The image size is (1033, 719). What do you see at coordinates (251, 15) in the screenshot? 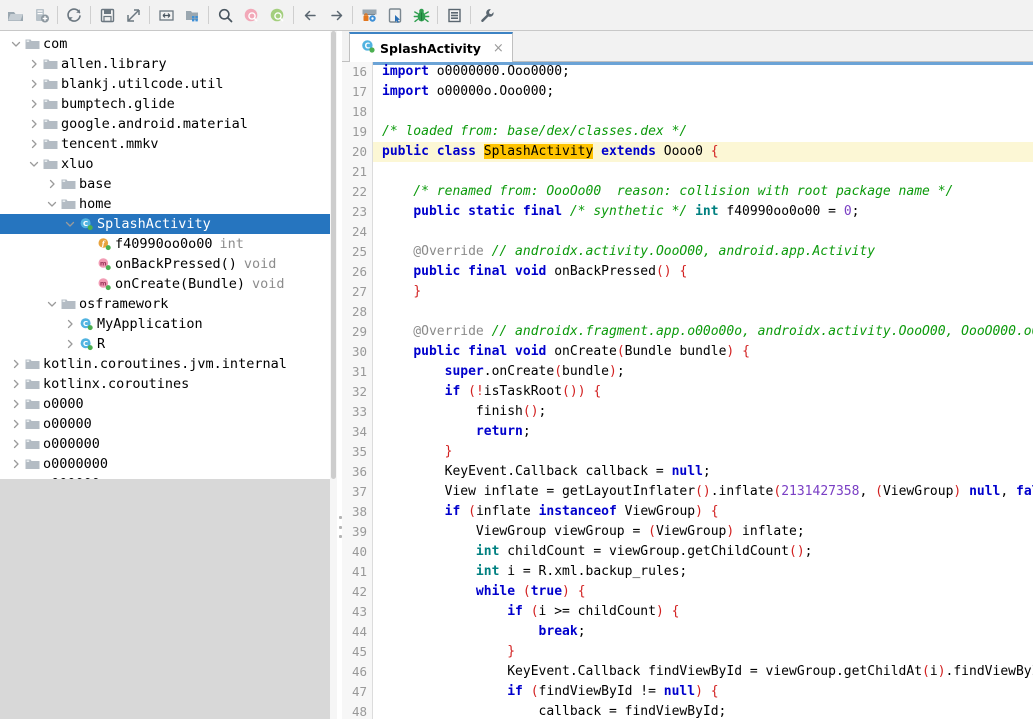
I see `search-pink-icon` at bounding box center [251, 15].